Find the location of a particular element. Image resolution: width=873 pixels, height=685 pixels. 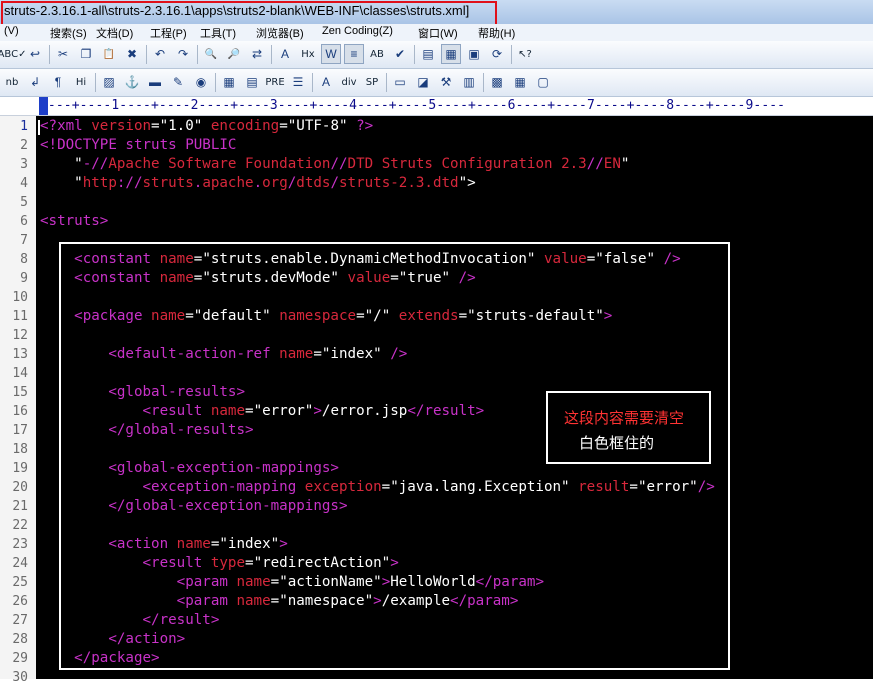

cascade-icon: ▣ is located at coordinates (474, 54).